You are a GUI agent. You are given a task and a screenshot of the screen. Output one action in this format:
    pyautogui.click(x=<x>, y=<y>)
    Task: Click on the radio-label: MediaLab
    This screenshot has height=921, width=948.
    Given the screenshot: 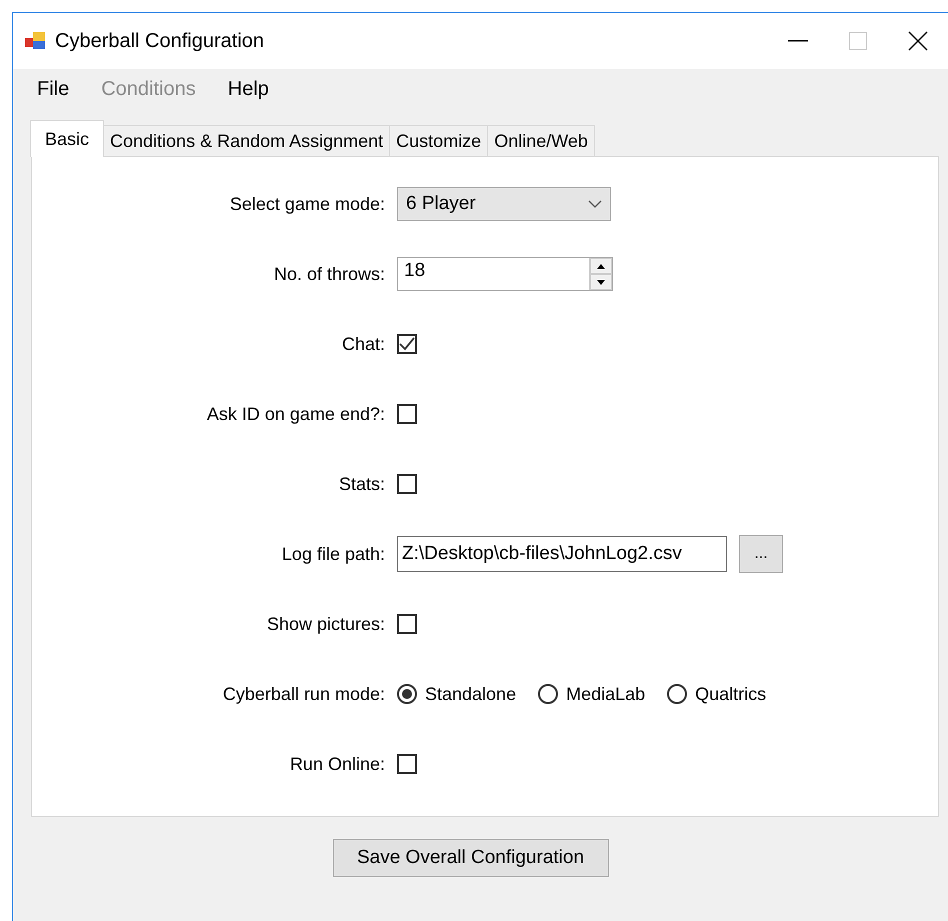 What is the action you would take?
    pyautogui.click(x=606, y=694)
    